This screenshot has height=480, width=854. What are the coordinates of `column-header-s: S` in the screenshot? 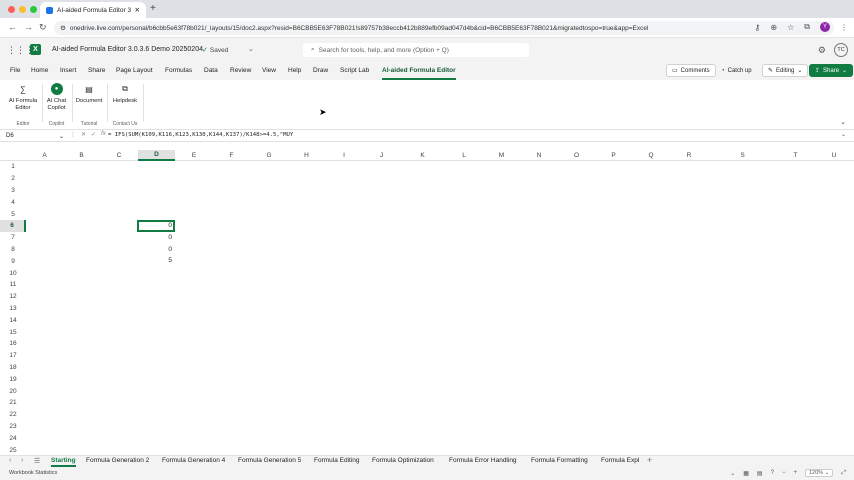 It's located at (742, 155).